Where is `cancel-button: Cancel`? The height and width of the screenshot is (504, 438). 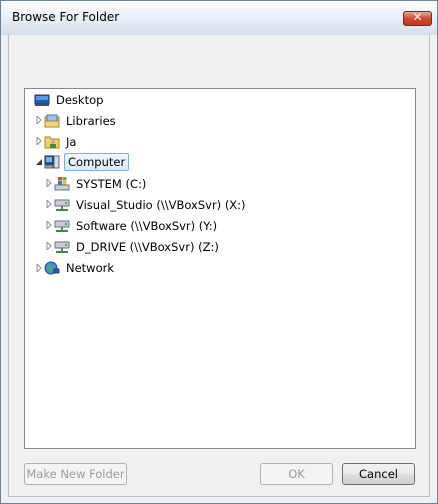 cancel-button: Cancel is located at coordinates (378, 474).